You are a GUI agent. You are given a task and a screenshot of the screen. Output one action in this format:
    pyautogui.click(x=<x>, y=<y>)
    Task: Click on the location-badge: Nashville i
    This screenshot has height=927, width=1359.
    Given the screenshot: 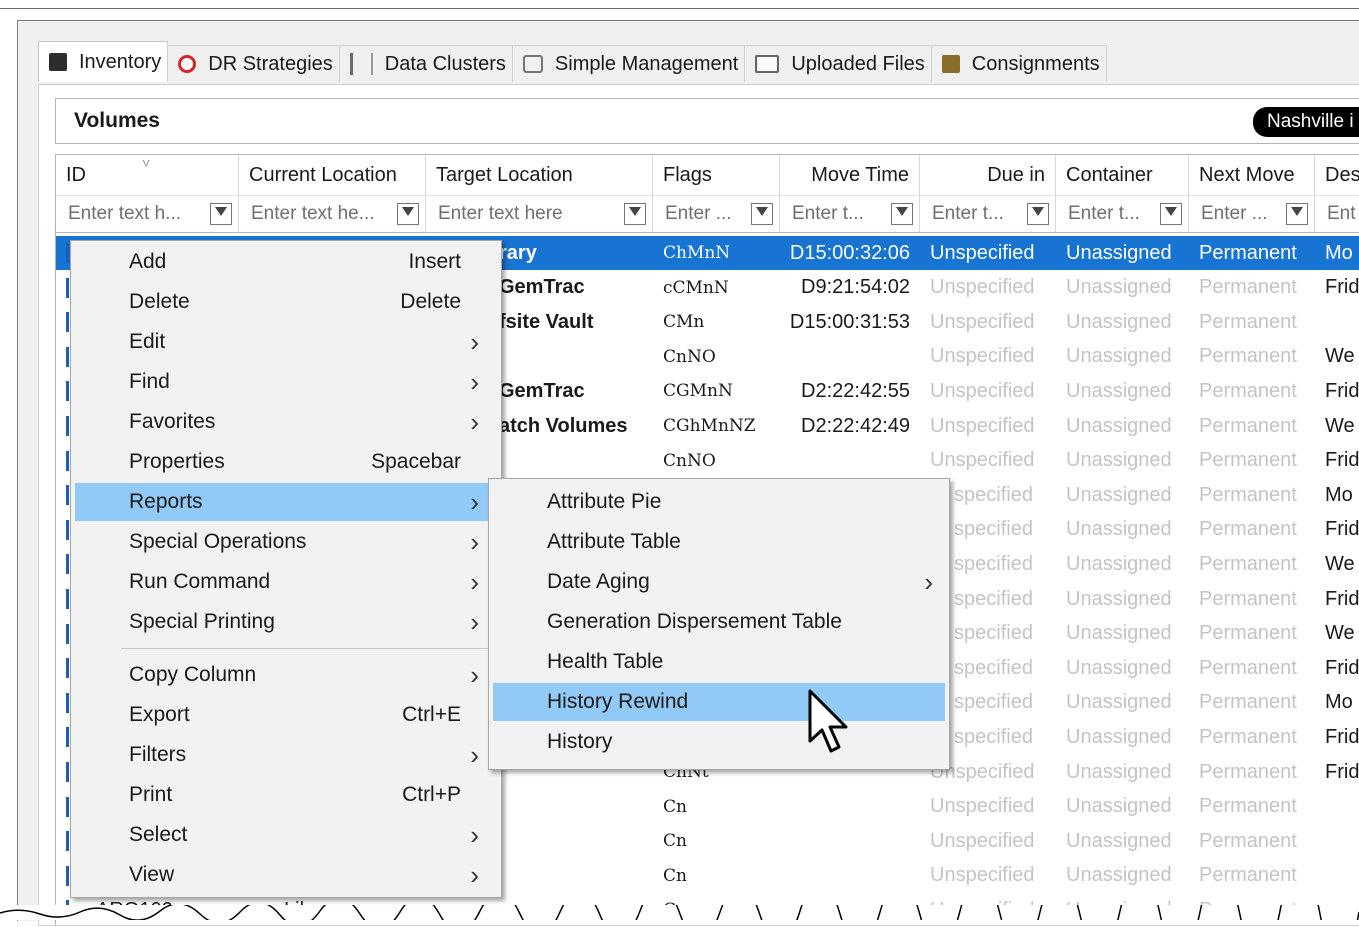 What is the action you would take?
    pyautogui.click(x=1306, y=122)
    